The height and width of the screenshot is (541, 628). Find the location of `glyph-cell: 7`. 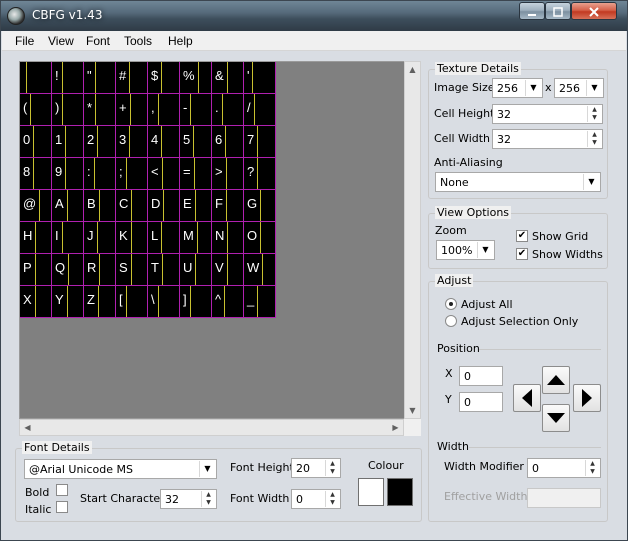

glyph-cell: 7 is located at coordinates (260, 142).